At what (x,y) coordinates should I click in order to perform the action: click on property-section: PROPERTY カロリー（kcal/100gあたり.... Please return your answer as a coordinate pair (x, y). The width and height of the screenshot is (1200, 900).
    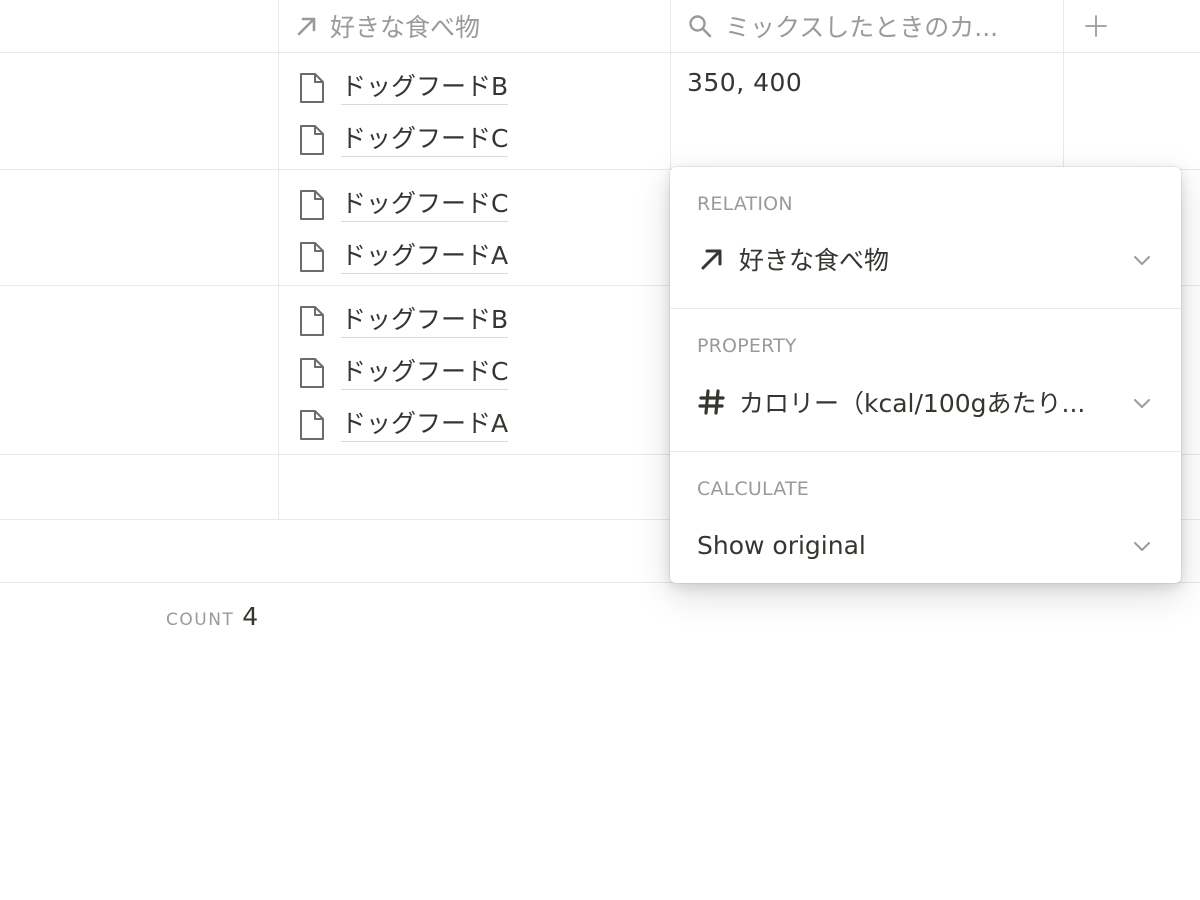
    Looking at the image, I should click on (925, 380).